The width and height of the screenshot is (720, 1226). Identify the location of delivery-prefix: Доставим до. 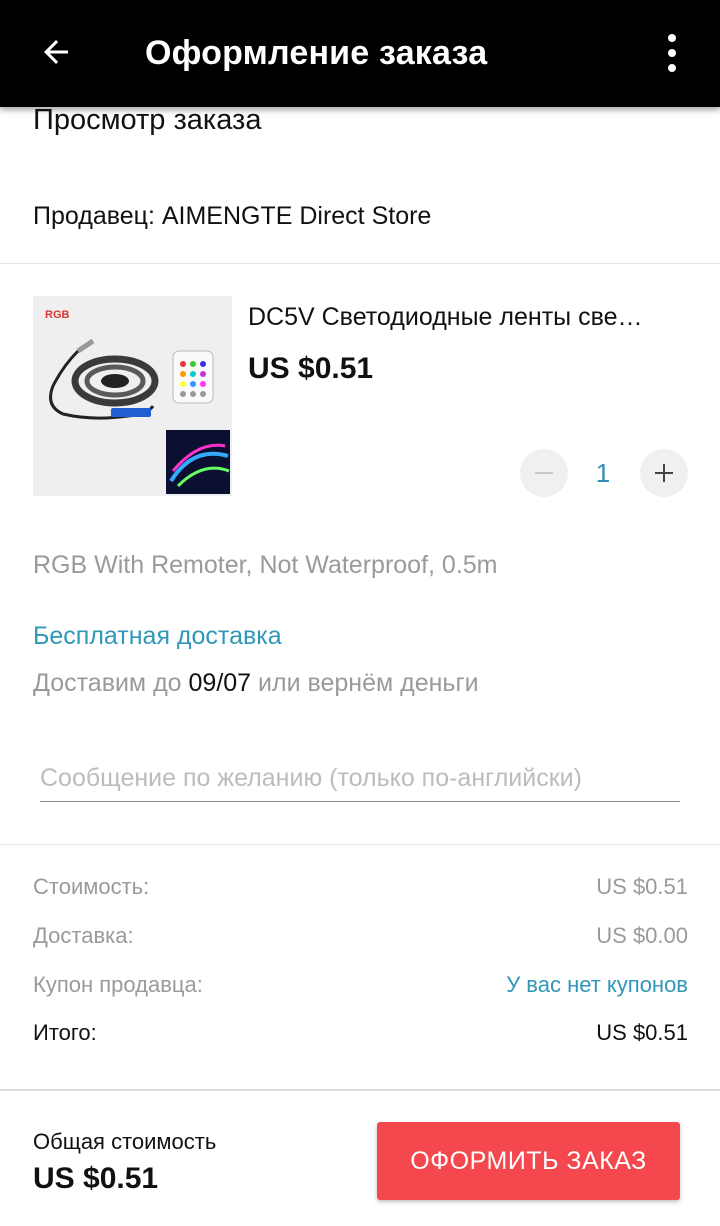
(111, 683).